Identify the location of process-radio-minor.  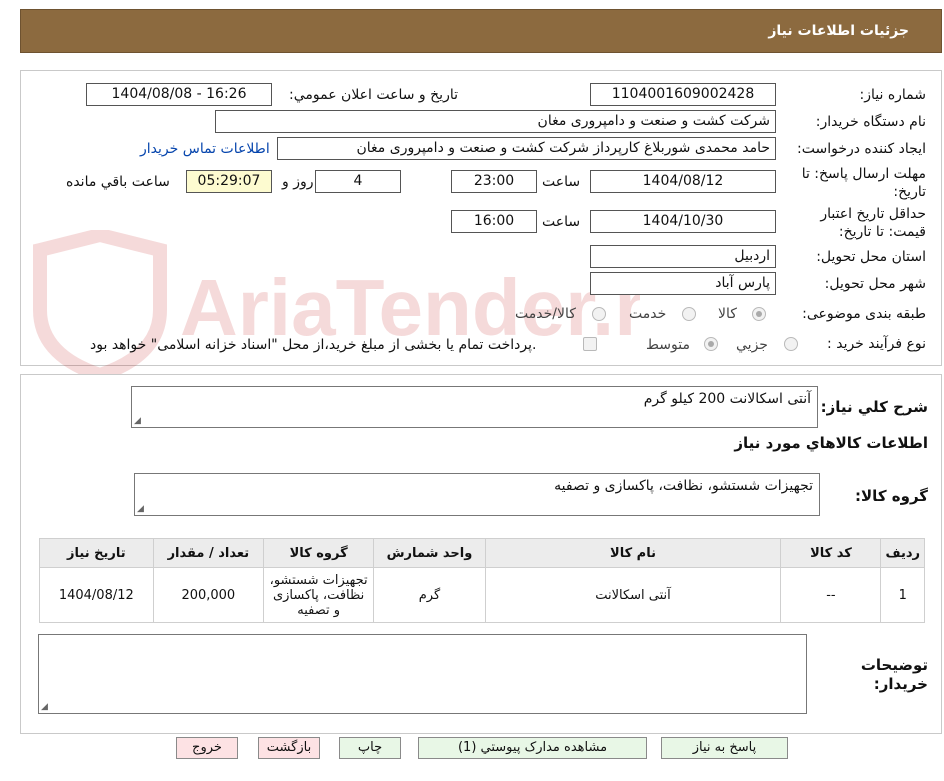
(791, 344).